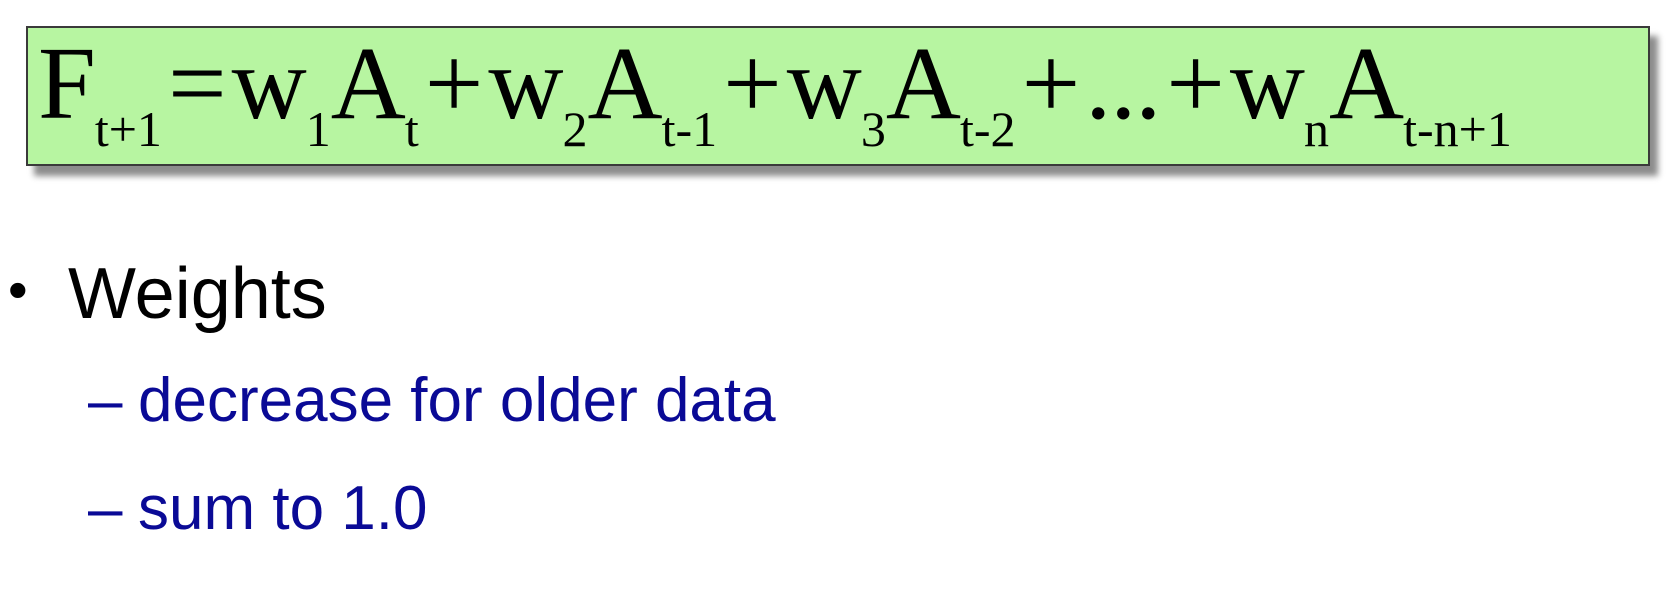  I want to click on formula-An-subscript: t-n+1, so click(1457, 129).